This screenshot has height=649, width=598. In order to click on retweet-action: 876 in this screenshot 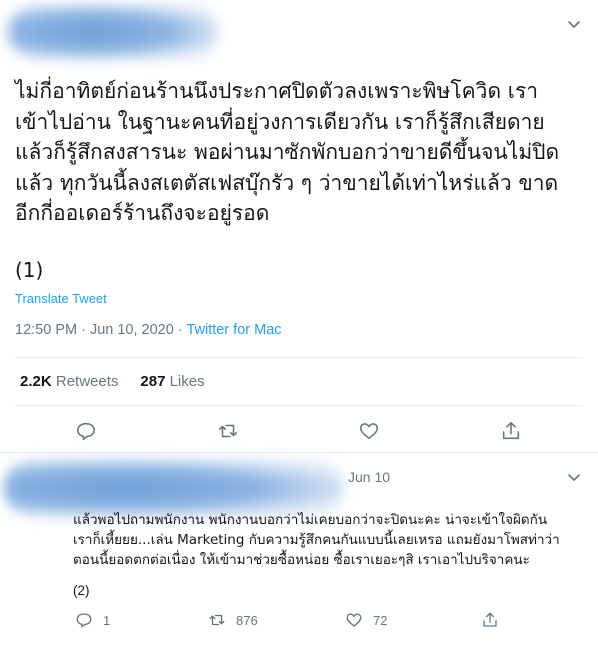, I will do `click(233, 620)`.